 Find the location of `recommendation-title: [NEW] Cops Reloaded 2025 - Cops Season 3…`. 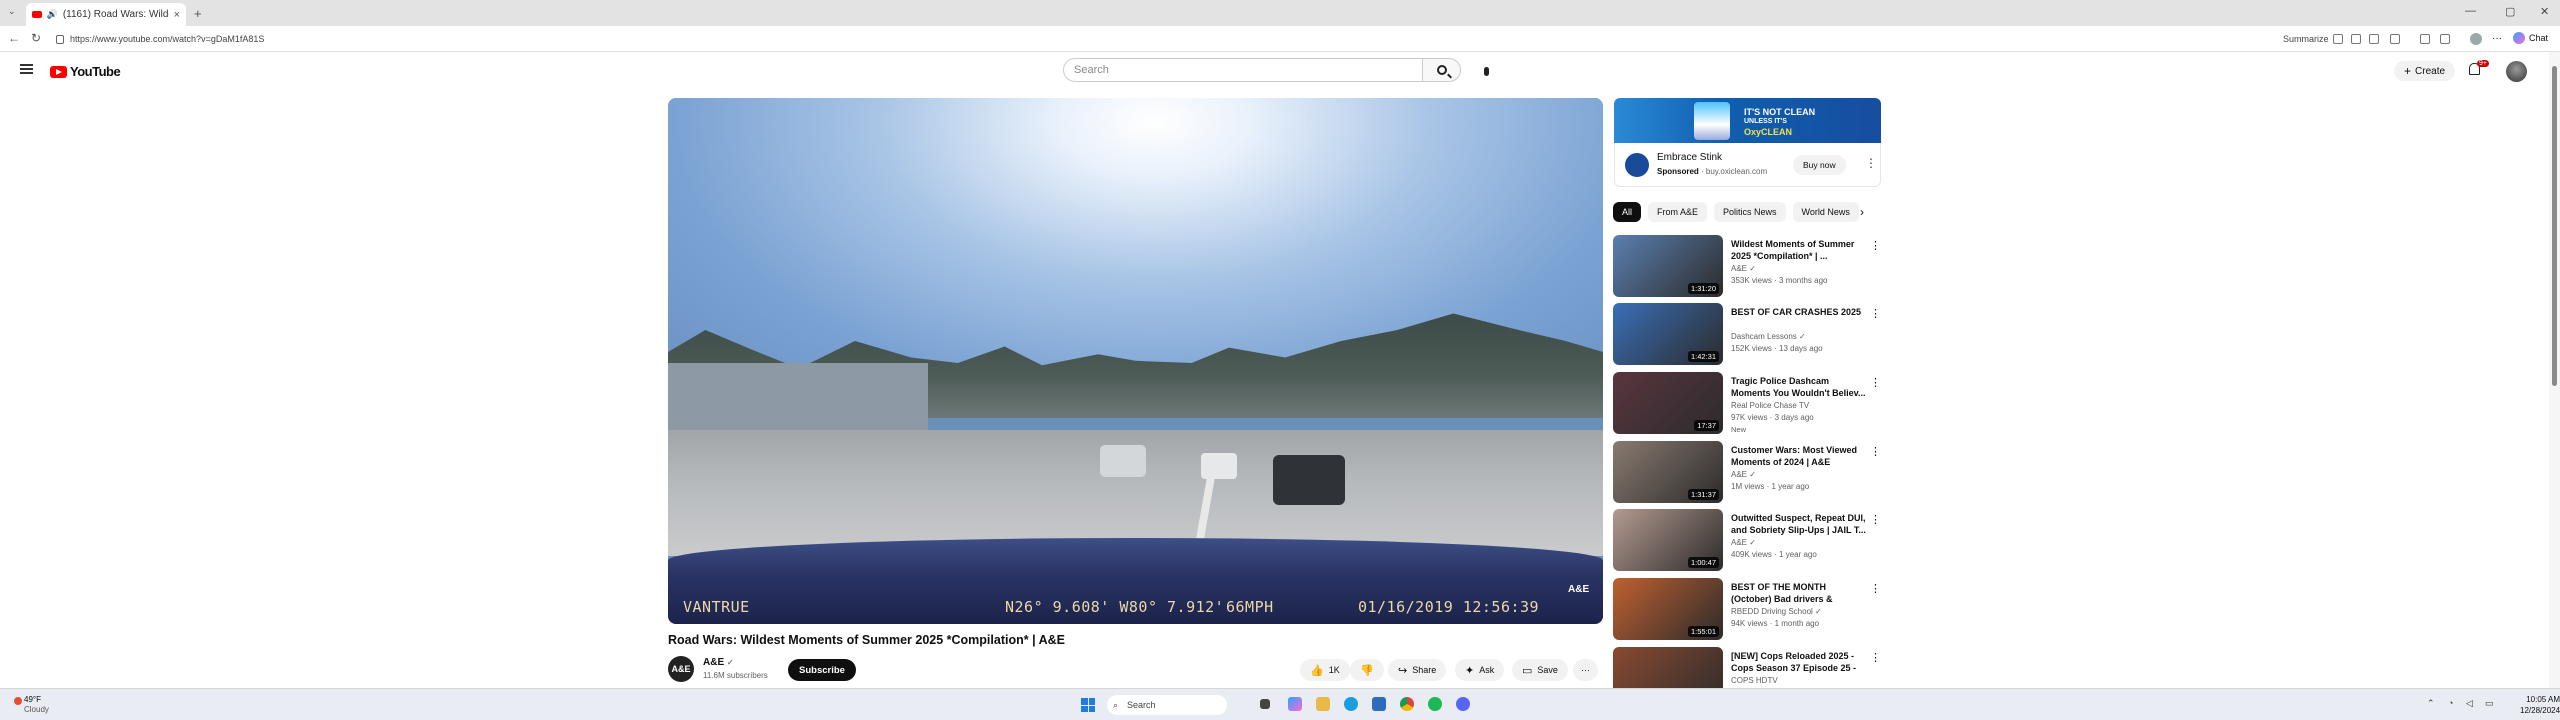

recommendation-title: [NEW] Cops Reloaded 2025 - Cops Season 3… is located at coordinates (1798, 662).